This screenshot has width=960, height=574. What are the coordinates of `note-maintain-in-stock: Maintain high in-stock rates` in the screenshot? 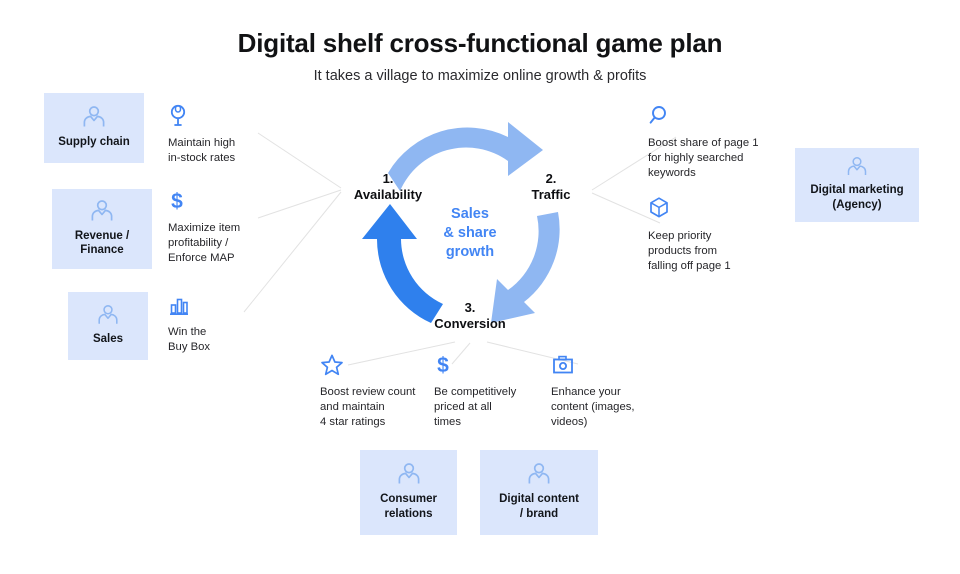 It's located at (222, 134).